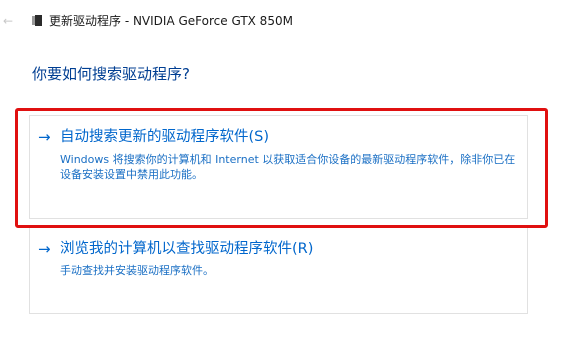 The width and height of the screenshot is (571, 349). I want to click on back-arrow-icon: ←, so click(8, 21).